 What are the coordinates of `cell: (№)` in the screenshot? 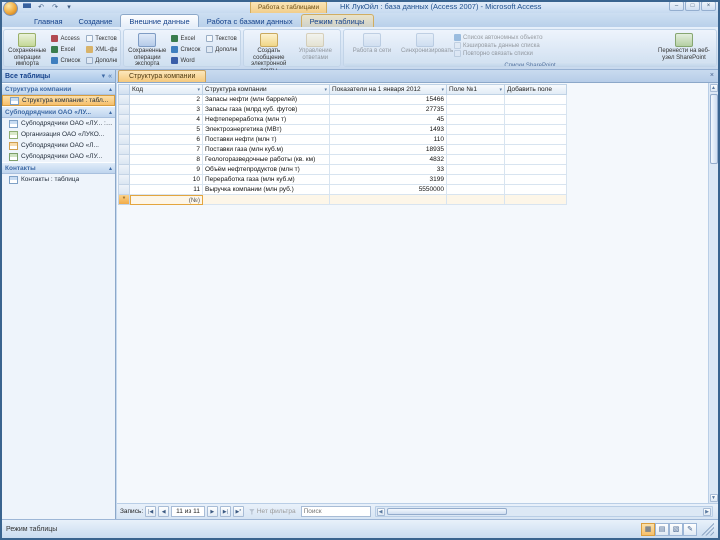 It's located at (166, 200).